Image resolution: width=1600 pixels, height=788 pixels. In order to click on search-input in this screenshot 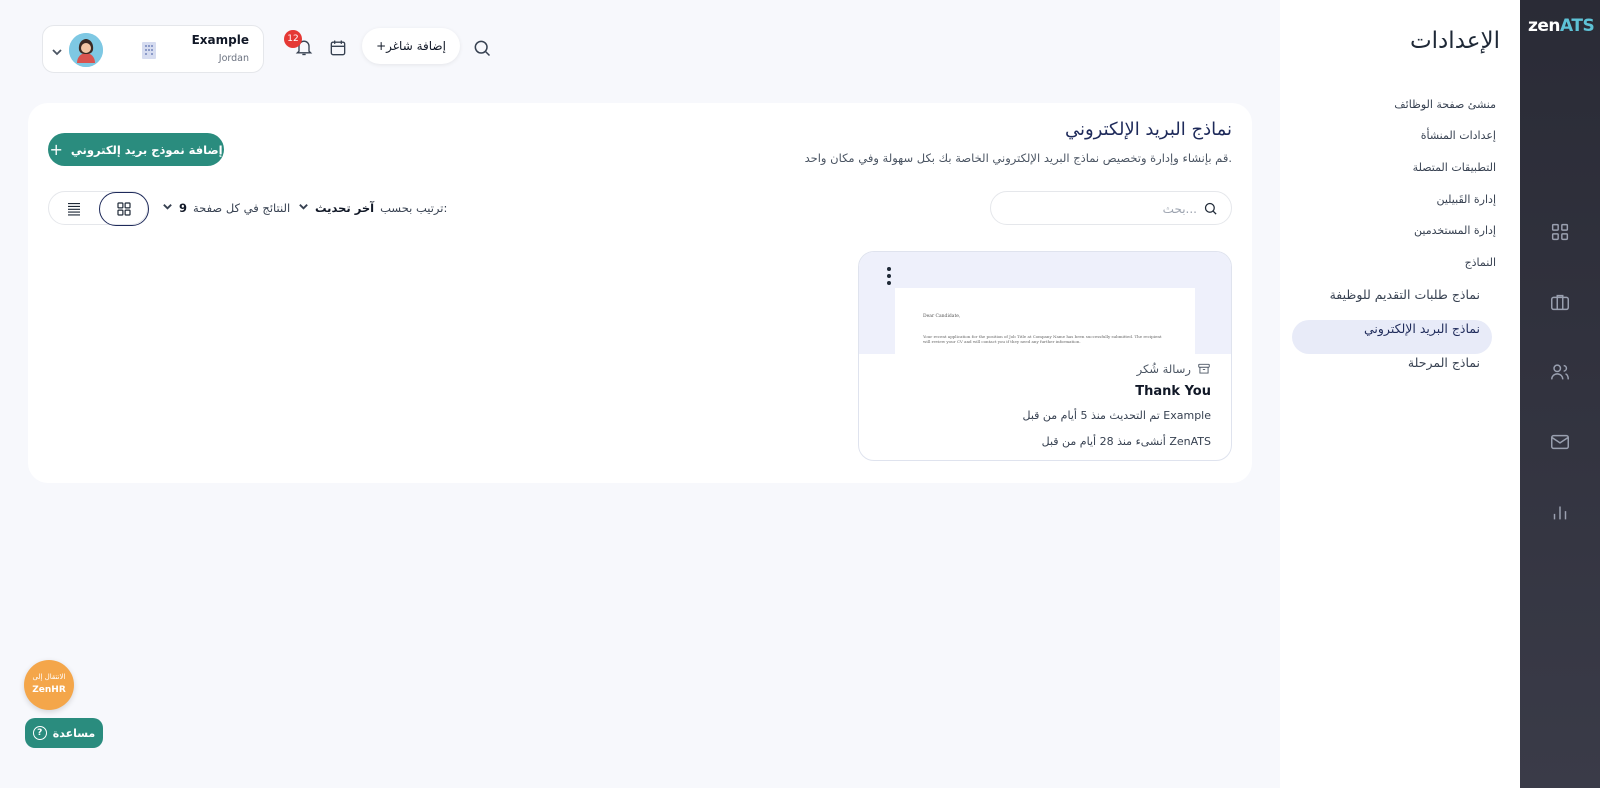, I will do `click(1102, 209)`.